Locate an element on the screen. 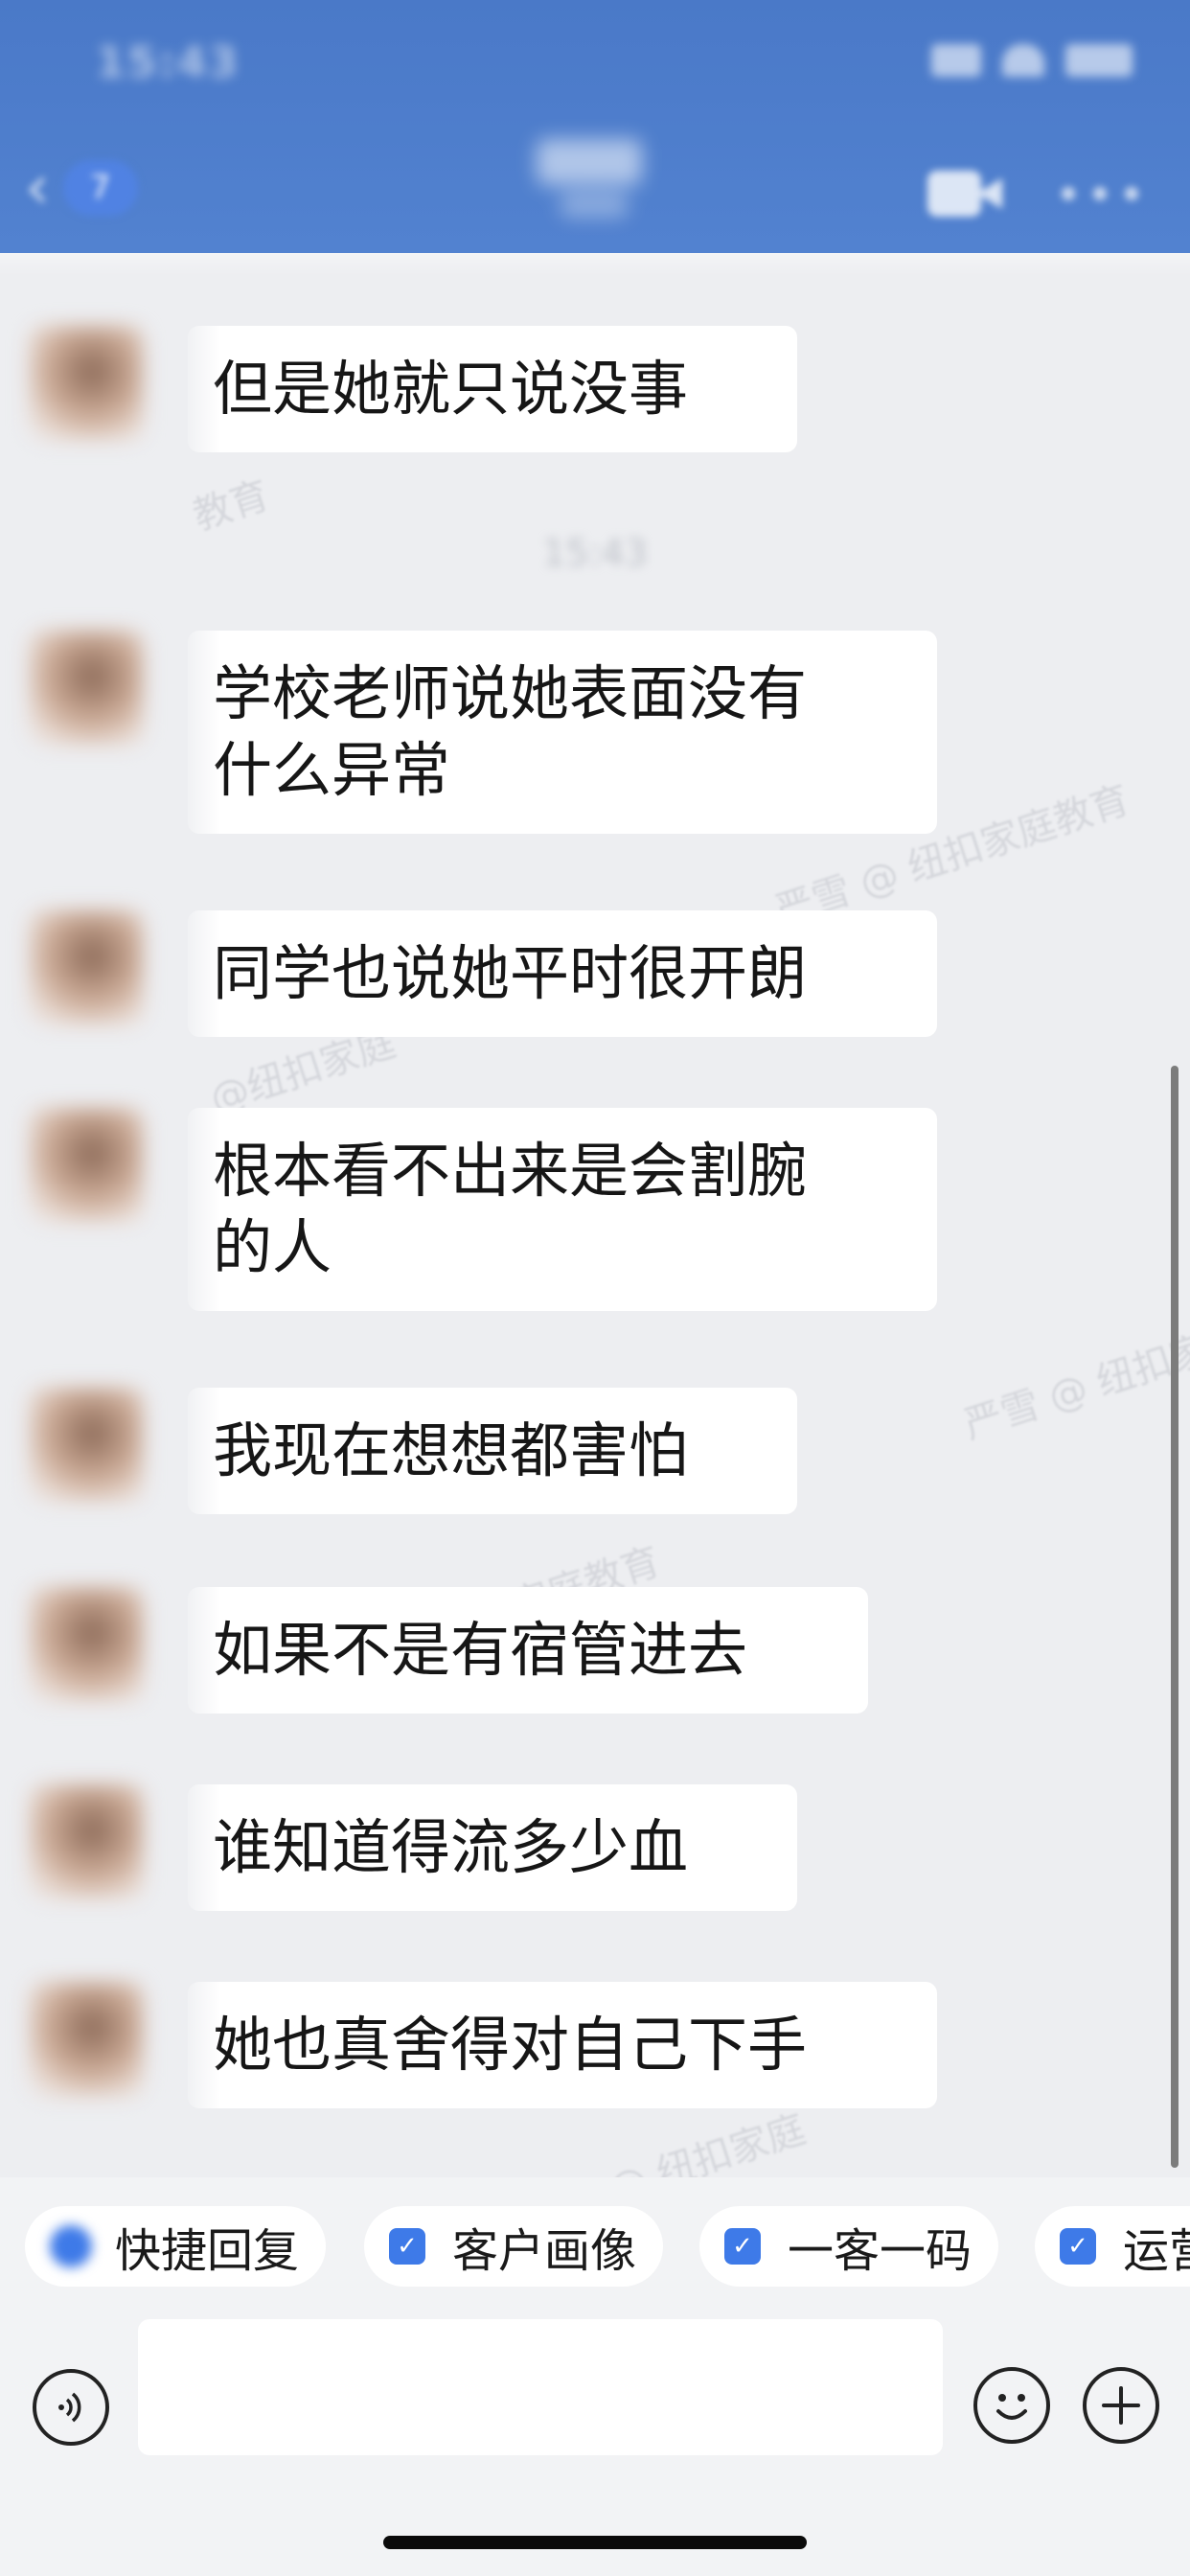 Image resolution: width=1190 pixels, height=2576 pixels. chip-customer-profile: ✓ 客户画像 is located at coordinates (514, 2246).